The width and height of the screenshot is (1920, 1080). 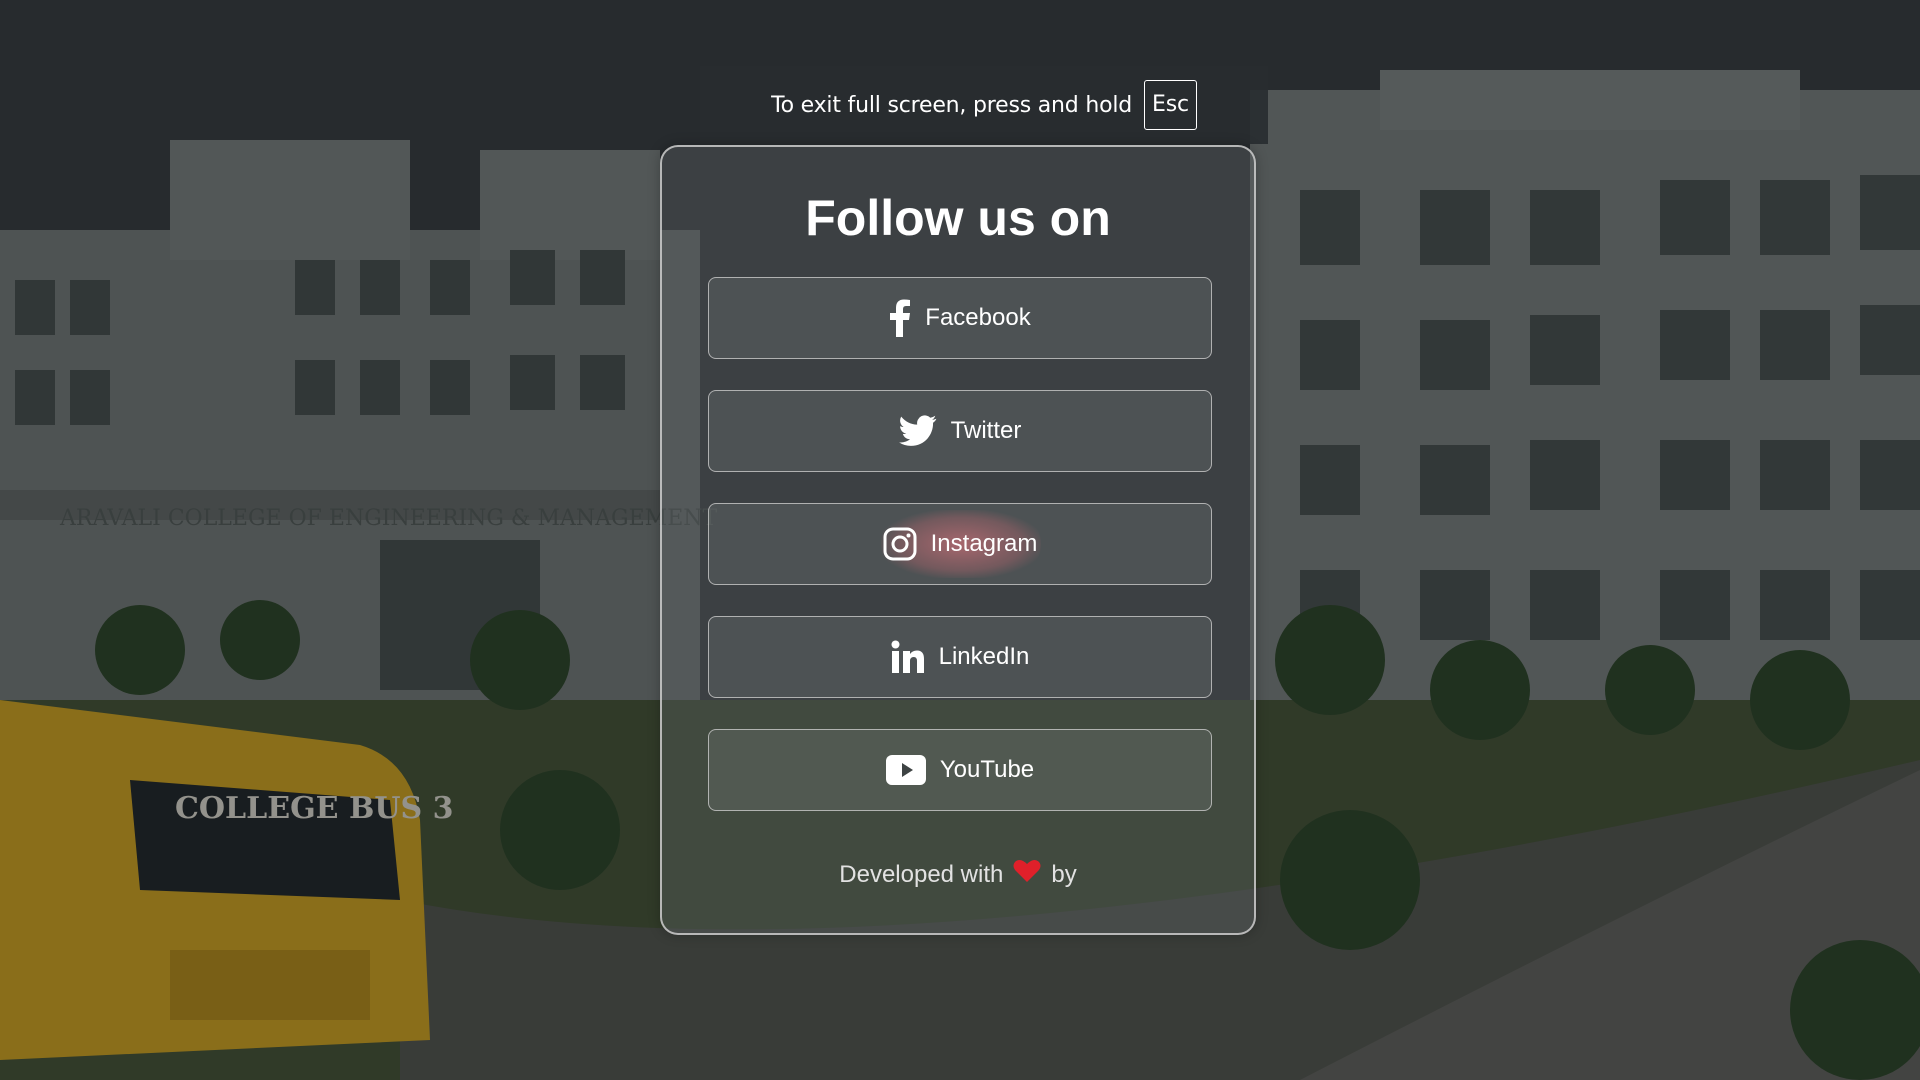 What do you see at coordinates (987, 769) in the screenshot?
I see `youtube-label: YouTube` at bounding box center [987, 769].